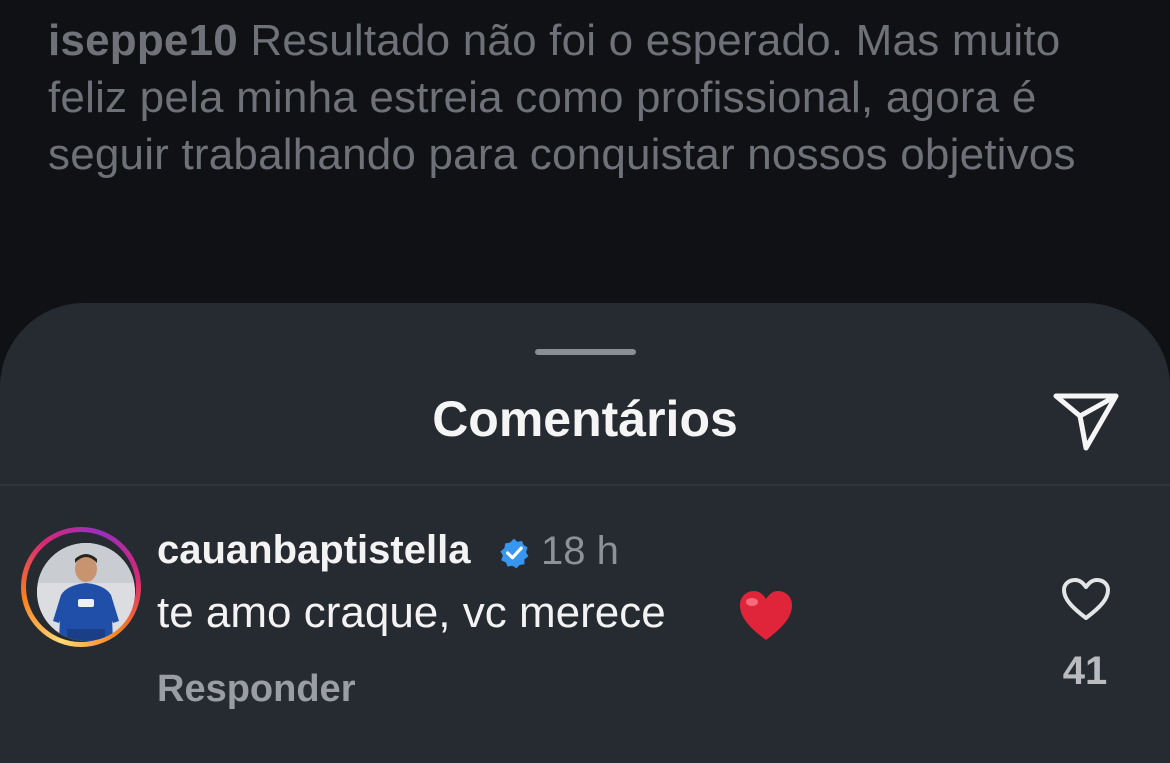  What do you see at coordinates (1086, 599) in the screenshot?
I see `heart-outline-icon` at bounding box center [1086, 599].